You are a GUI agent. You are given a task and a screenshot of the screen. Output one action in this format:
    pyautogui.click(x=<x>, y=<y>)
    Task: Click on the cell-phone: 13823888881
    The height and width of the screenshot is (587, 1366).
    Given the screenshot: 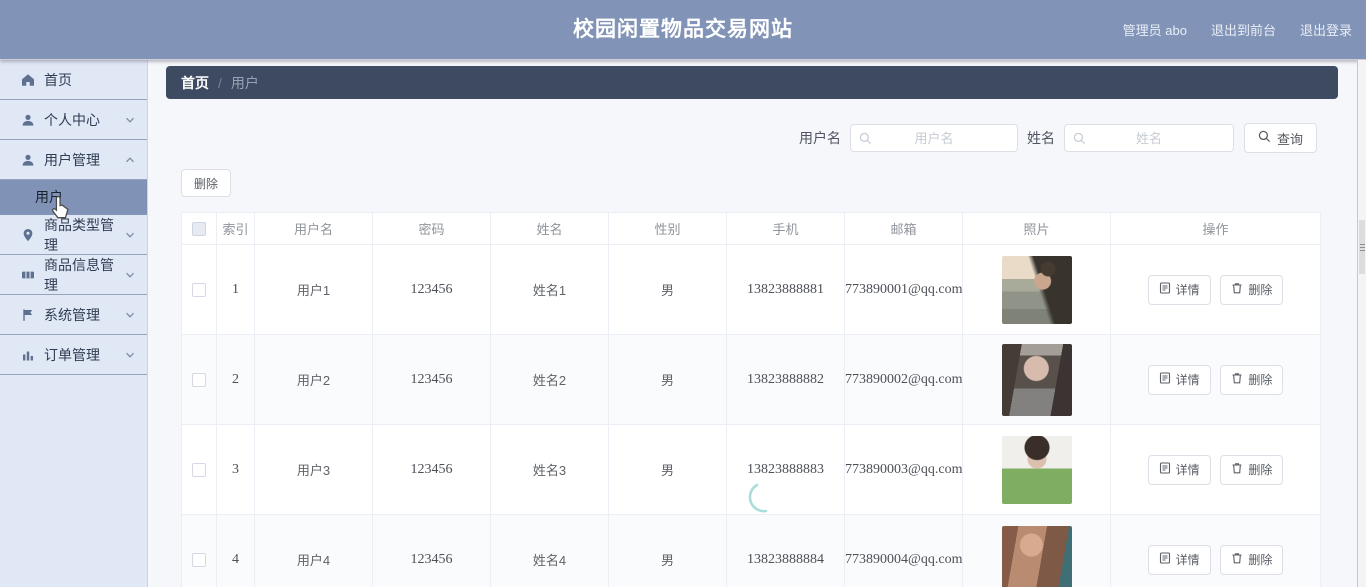 What is the action you would take?
    pyautogui.click(x=785, y=289)
    